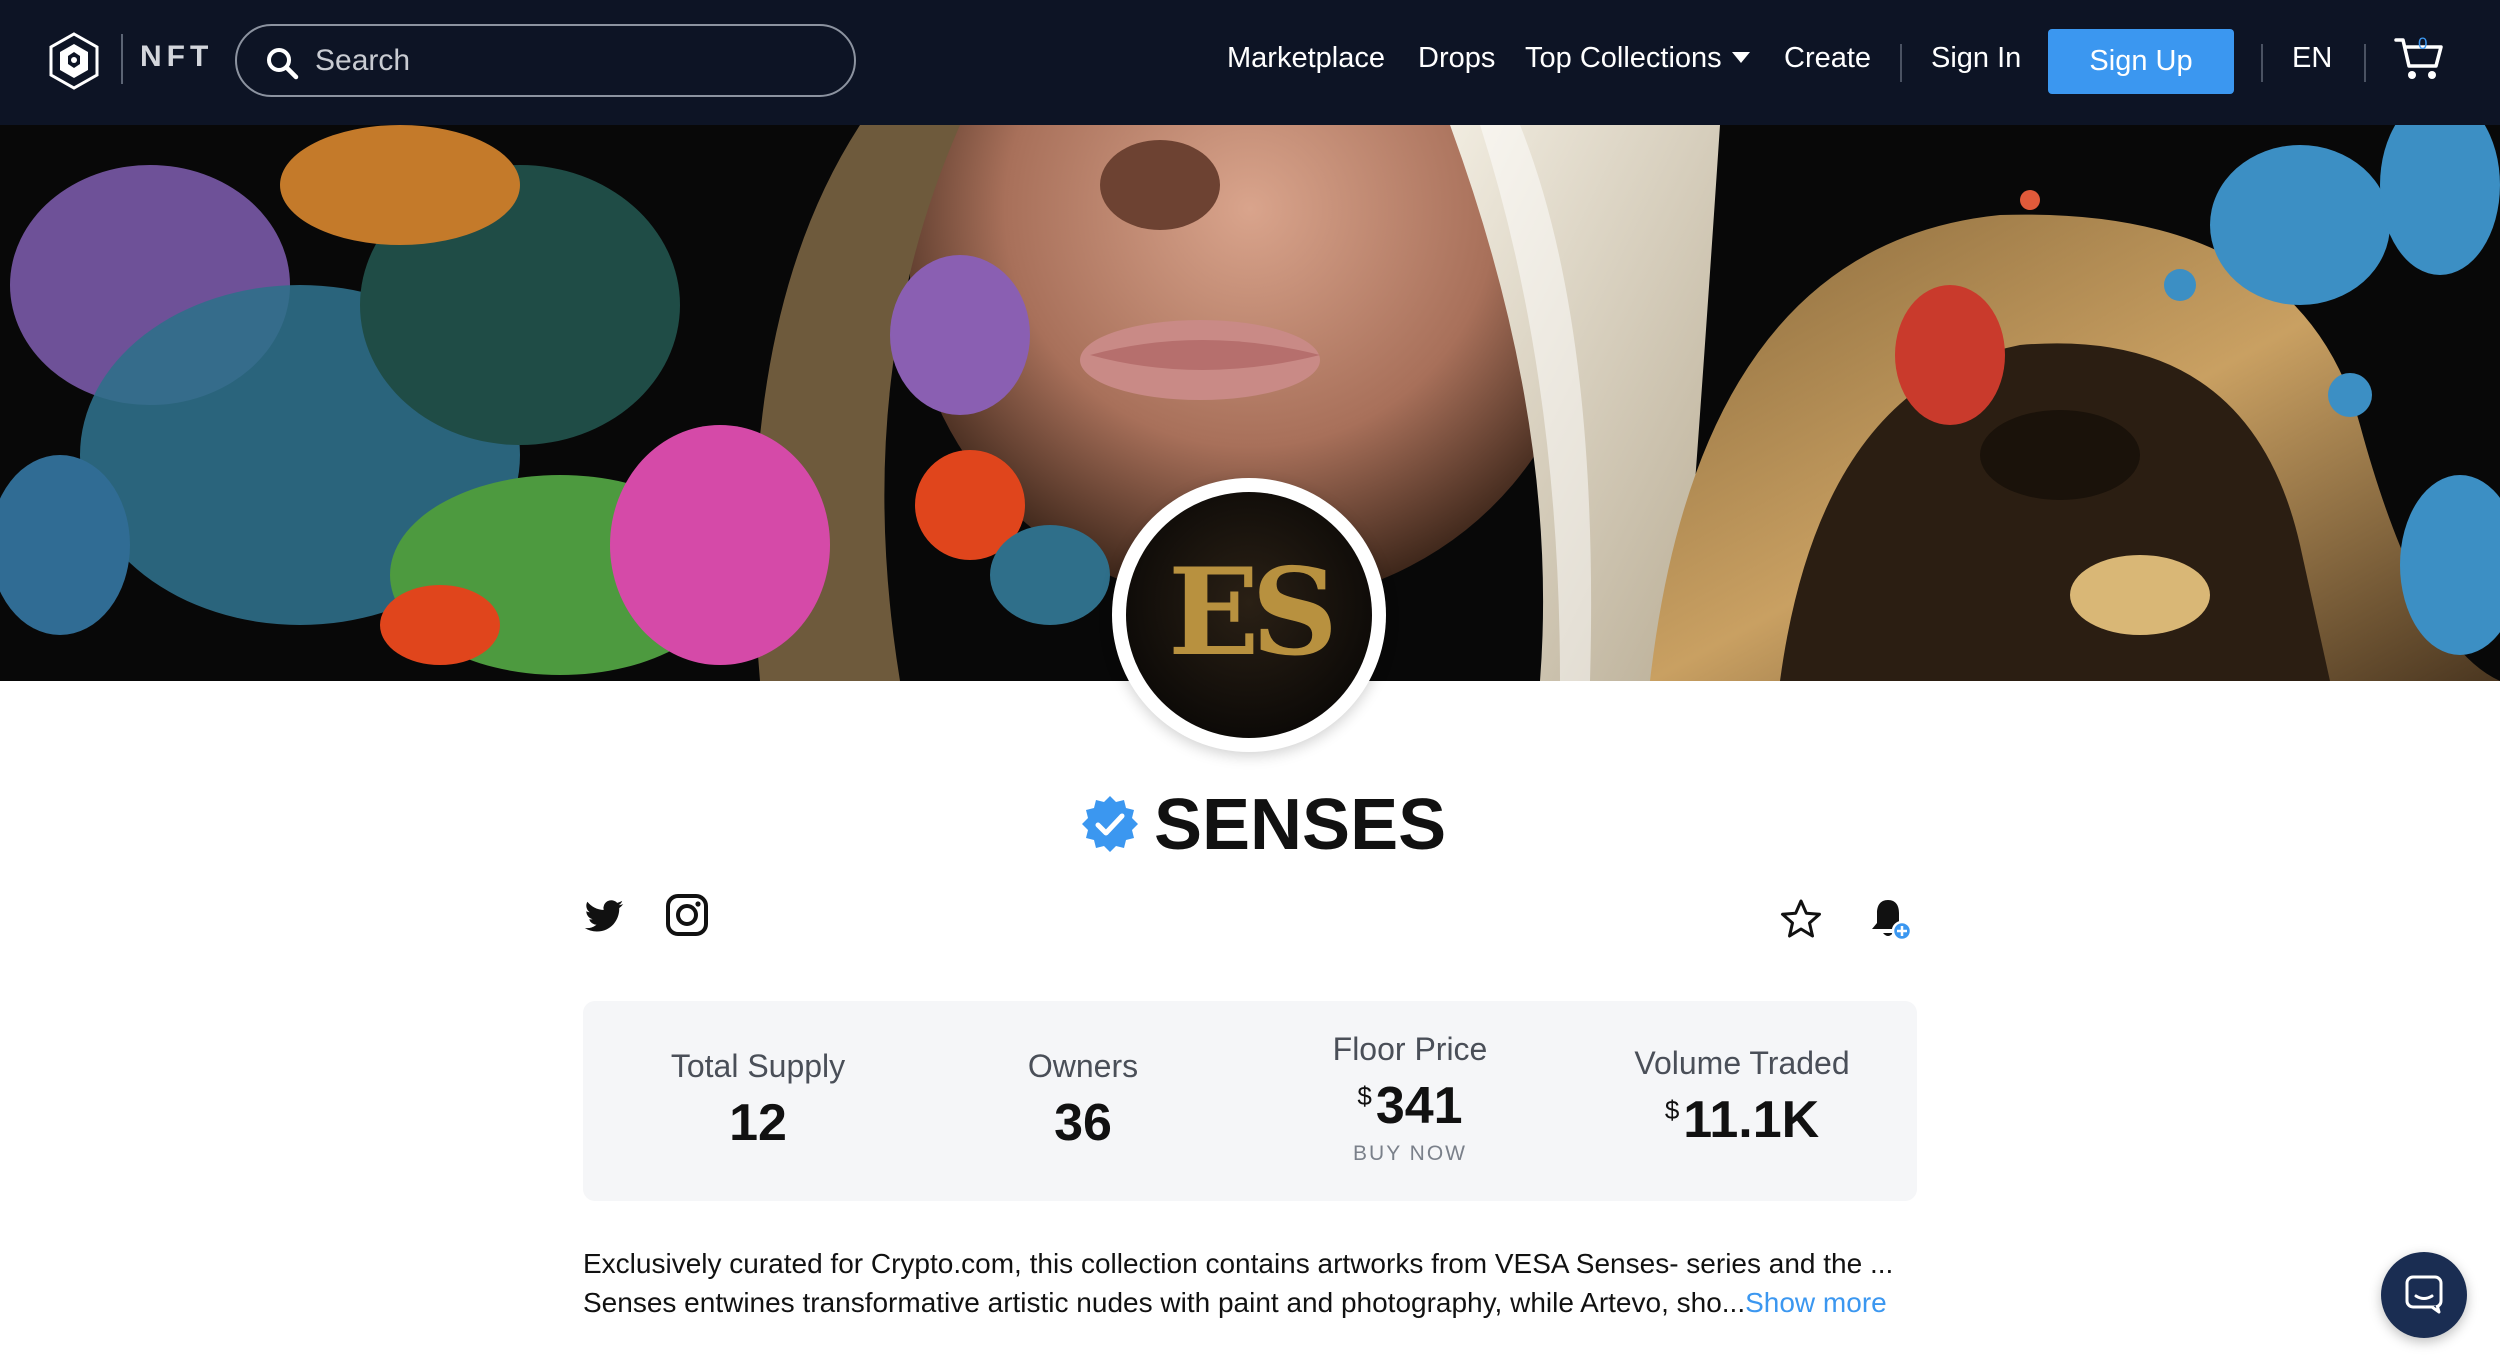  What do you see at coordinates (122, 59) in the screenshot?
I see `logo-divider` at bounding box center [122, 59].